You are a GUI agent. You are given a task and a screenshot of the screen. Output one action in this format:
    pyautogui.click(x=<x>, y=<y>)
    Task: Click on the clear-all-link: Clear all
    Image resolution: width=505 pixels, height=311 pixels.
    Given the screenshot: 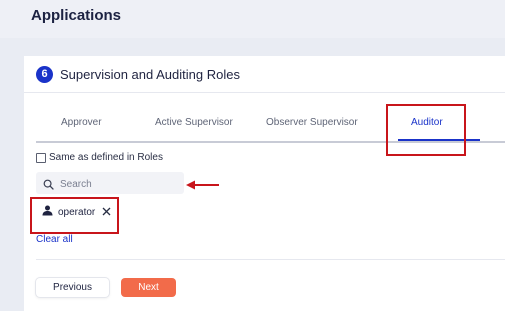 What is the action you would take?
    pyautogui.click(x=54, y=239)
    